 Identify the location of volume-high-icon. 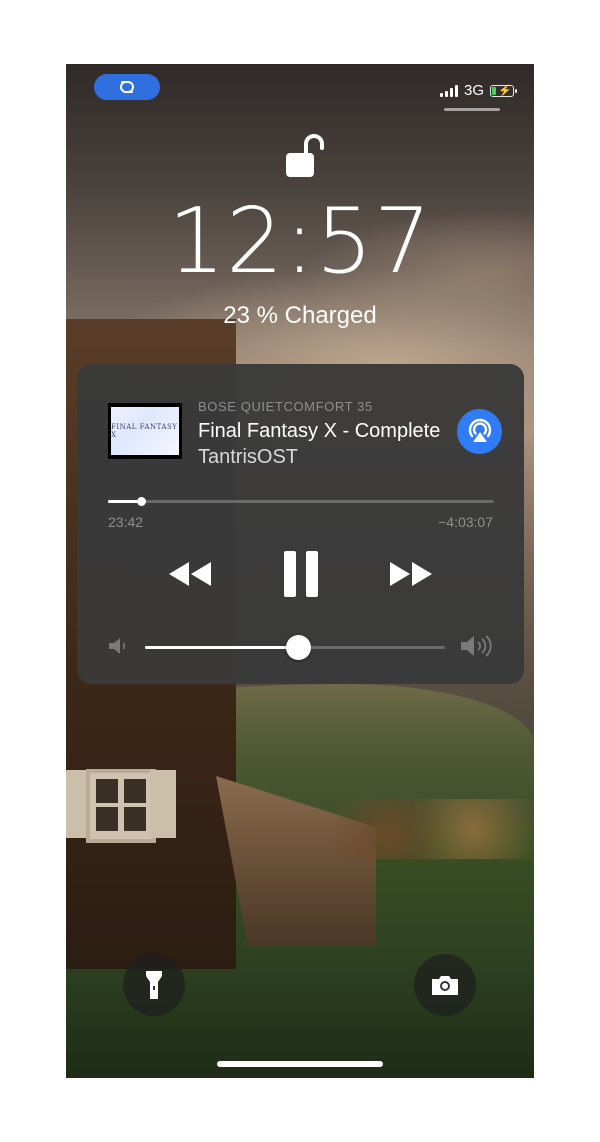
(476, 646).